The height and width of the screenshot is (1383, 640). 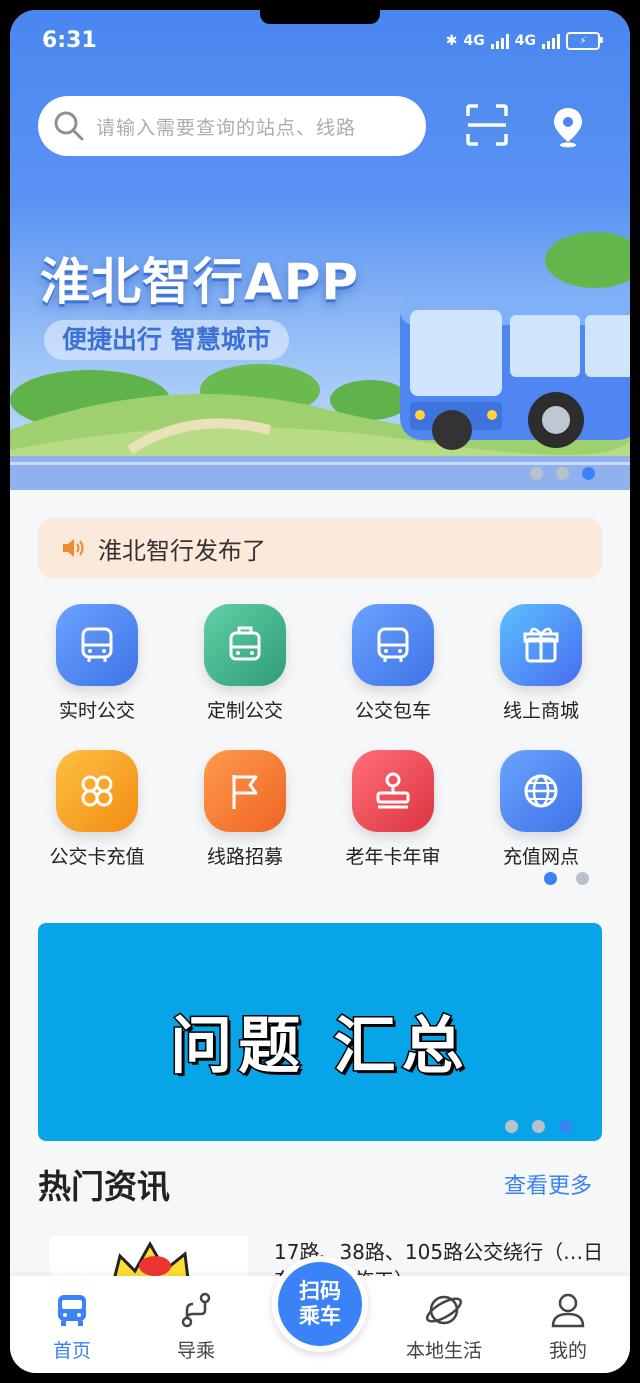 I want to click on tab-label: 本地生活, so click(x=443, y=1351).